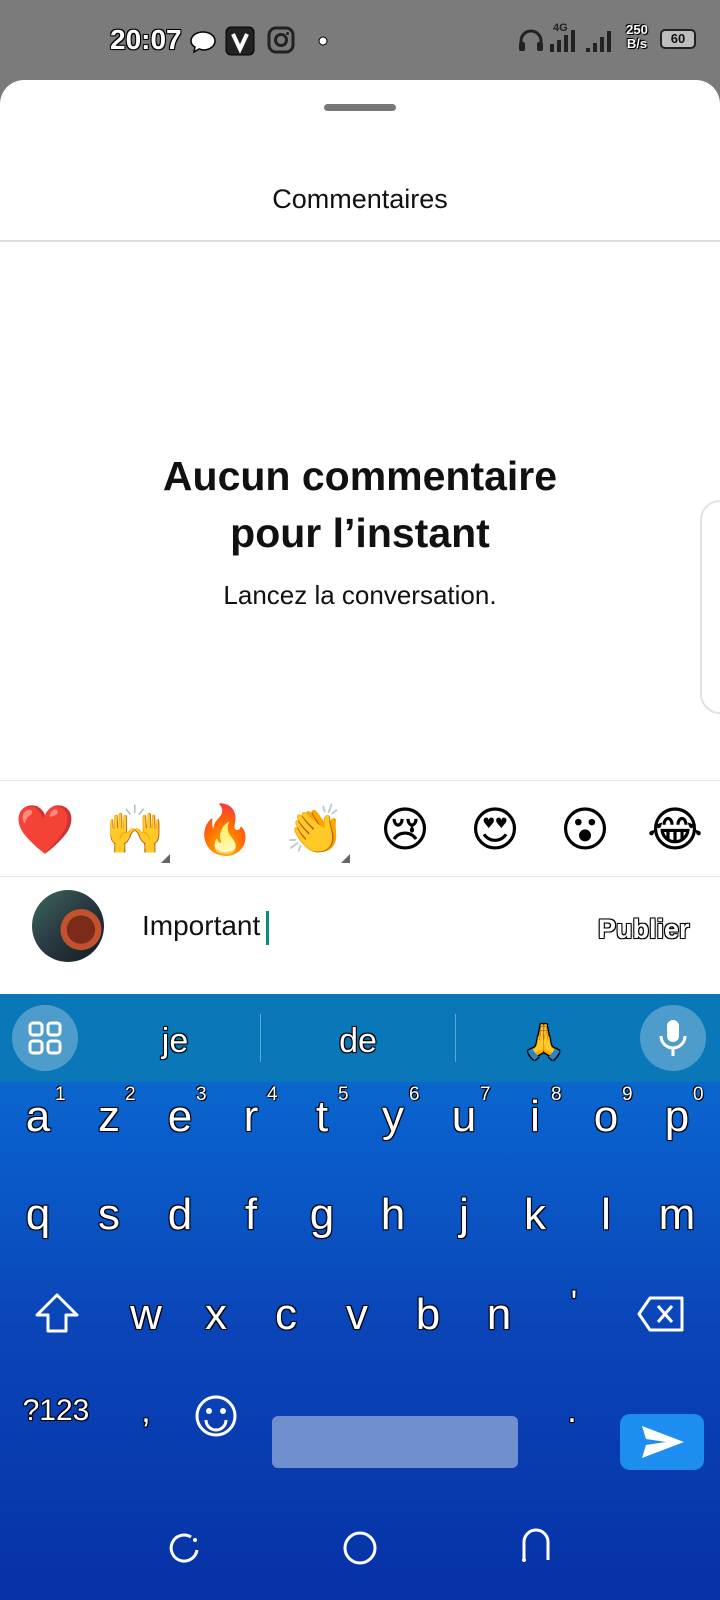 Image resolution: width=720 pixels, height=1600 pixels. I want to click on recents-button, so click(184, 1548).